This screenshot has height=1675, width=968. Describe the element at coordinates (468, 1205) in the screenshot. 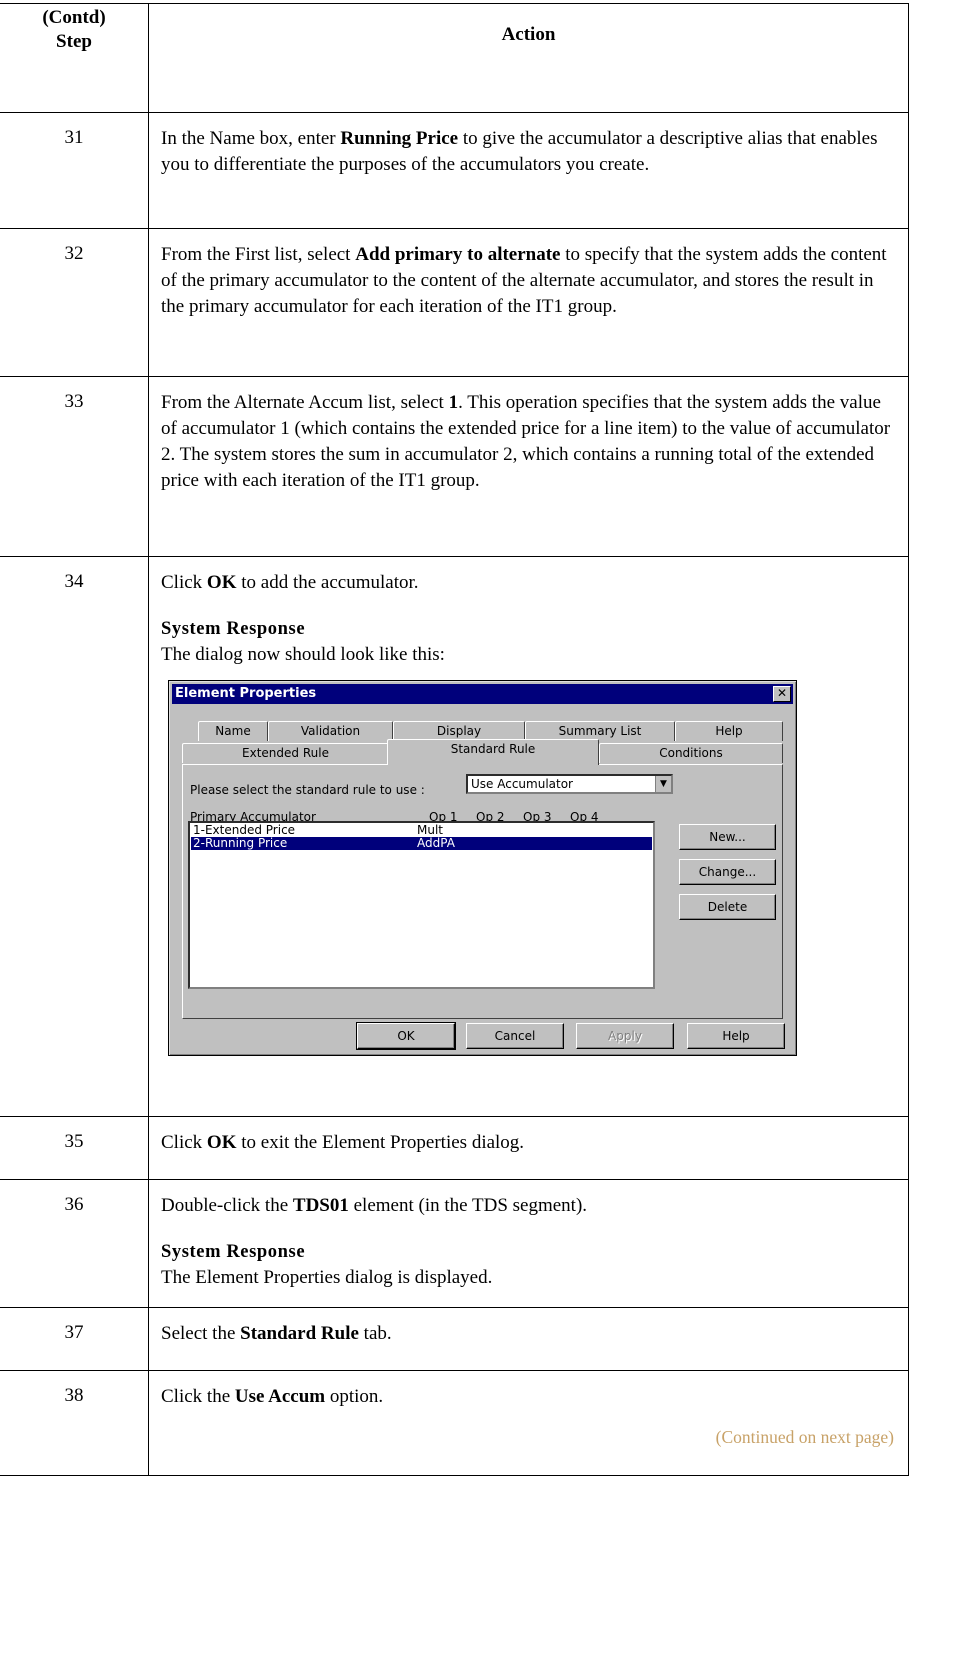

I see `action-text: element (in the TDS segment).` at that location.